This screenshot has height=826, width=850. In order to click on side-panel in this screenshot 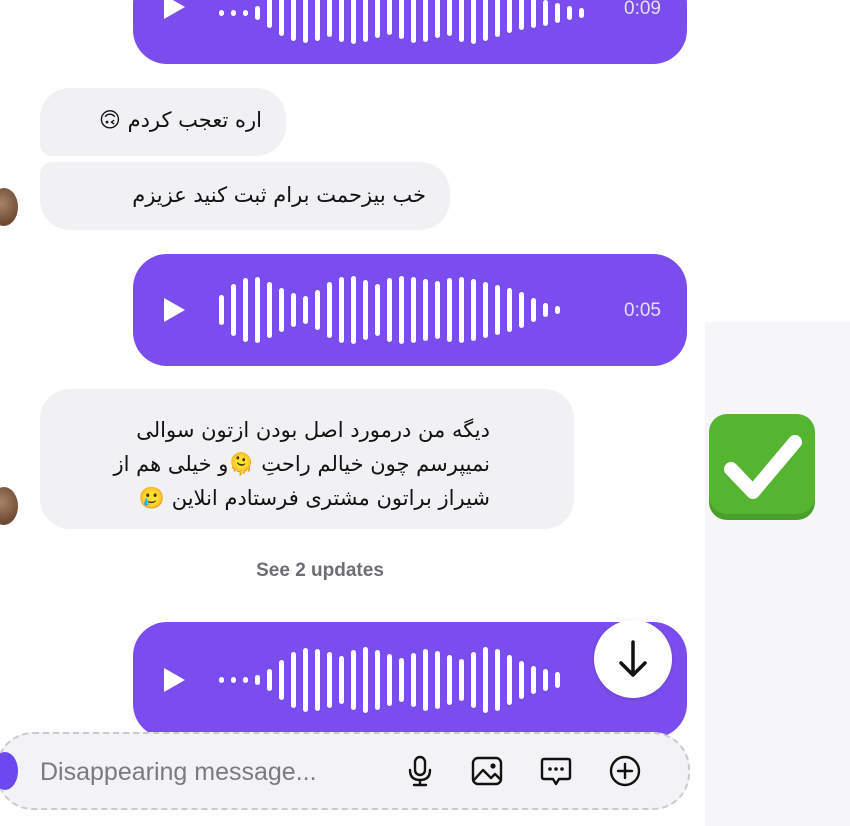, I will do `click(777, 574)`.